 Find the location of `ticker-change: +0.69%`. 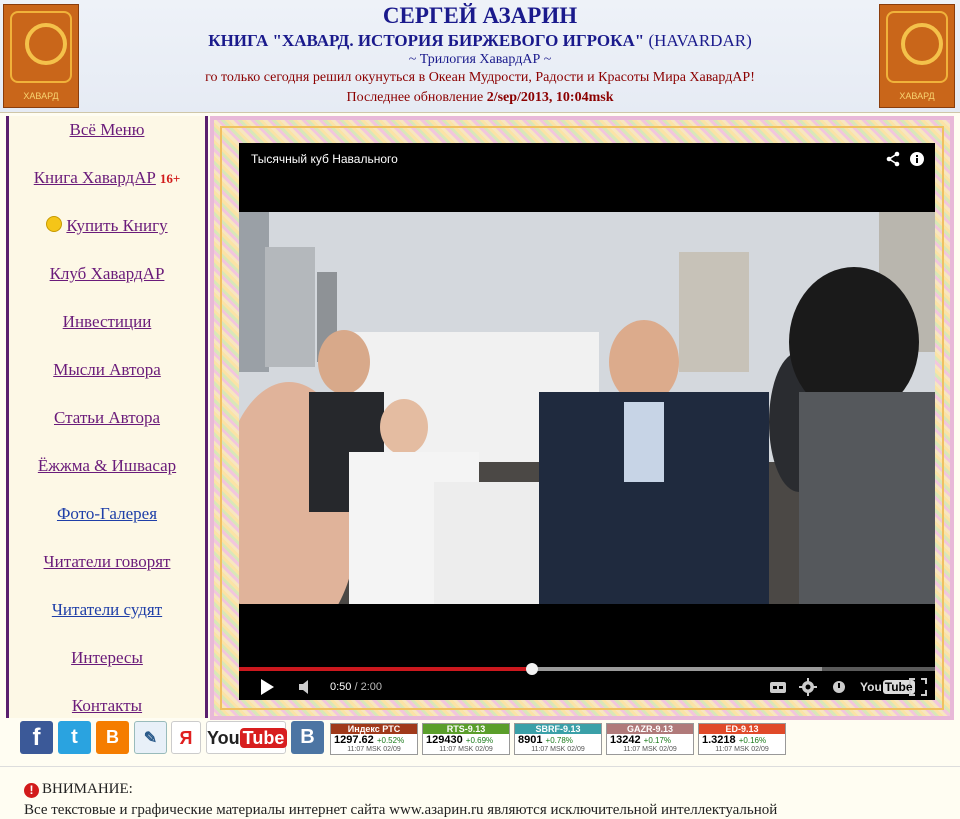

ticker-change: +0.69% is located at coordinates (479, 740).